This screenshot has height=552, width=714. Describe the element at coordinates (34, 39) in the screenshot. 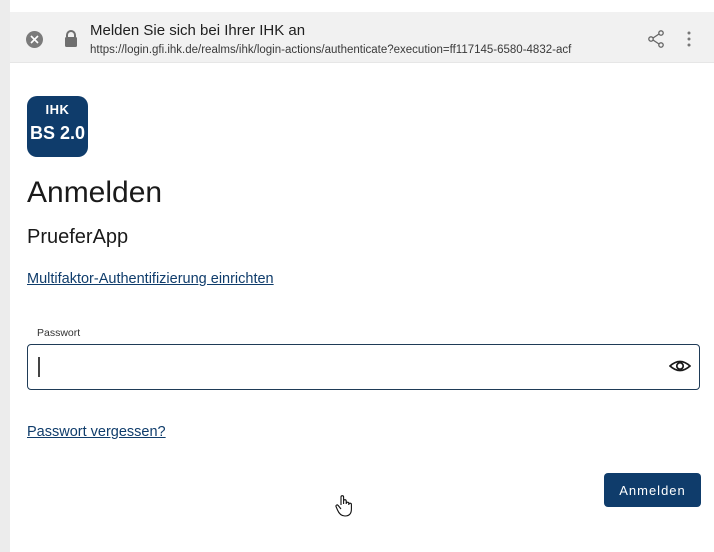

I see `close-icon` at that location.